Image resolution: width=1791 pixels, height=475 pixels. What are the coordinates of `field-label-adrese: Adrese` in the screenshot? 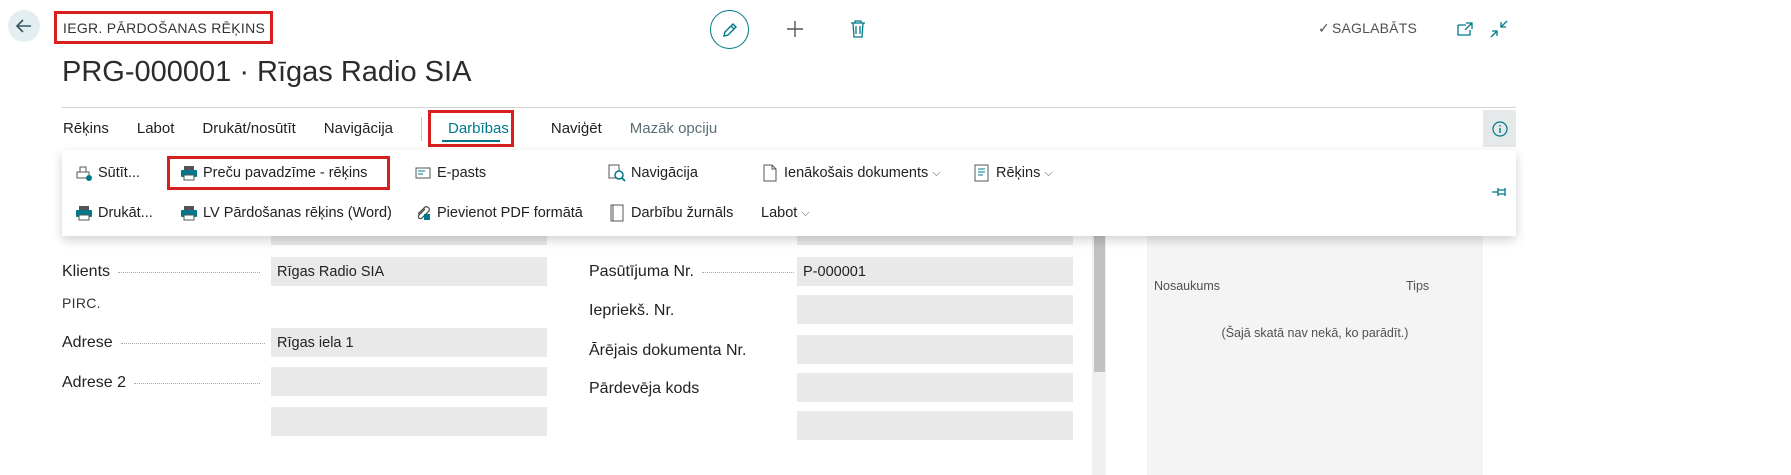 It's located at (163, 343).